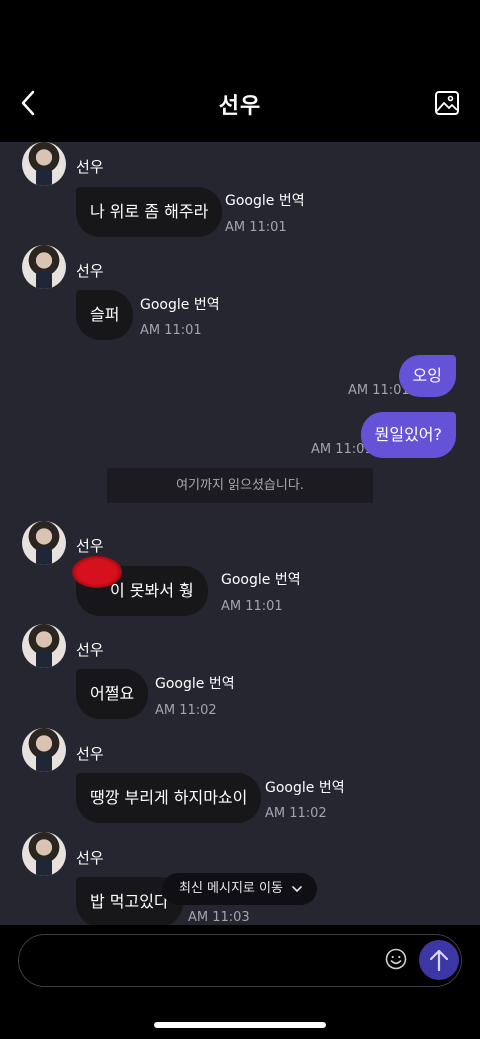 Image resolution: width=480 pixels, height=1039 pixels. What do you see at coordinates (112, 694) in the screenshot?
I see `message-bubble: 어쩔요` at bounding box center [112, 694].